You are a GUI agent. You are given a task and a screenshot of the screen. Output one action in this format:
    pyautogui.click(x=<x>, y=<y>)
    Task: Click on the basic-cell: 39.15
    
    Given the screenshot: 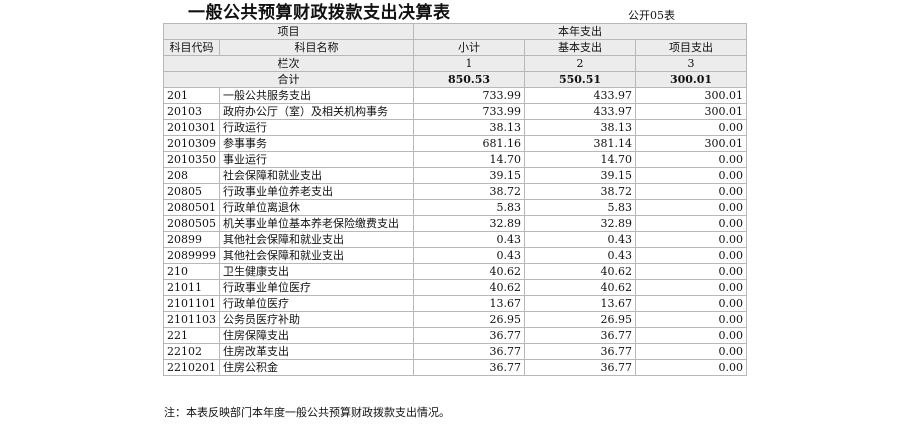 What is the action you would take?
    pyautogui.click(x=580, y=175)
    